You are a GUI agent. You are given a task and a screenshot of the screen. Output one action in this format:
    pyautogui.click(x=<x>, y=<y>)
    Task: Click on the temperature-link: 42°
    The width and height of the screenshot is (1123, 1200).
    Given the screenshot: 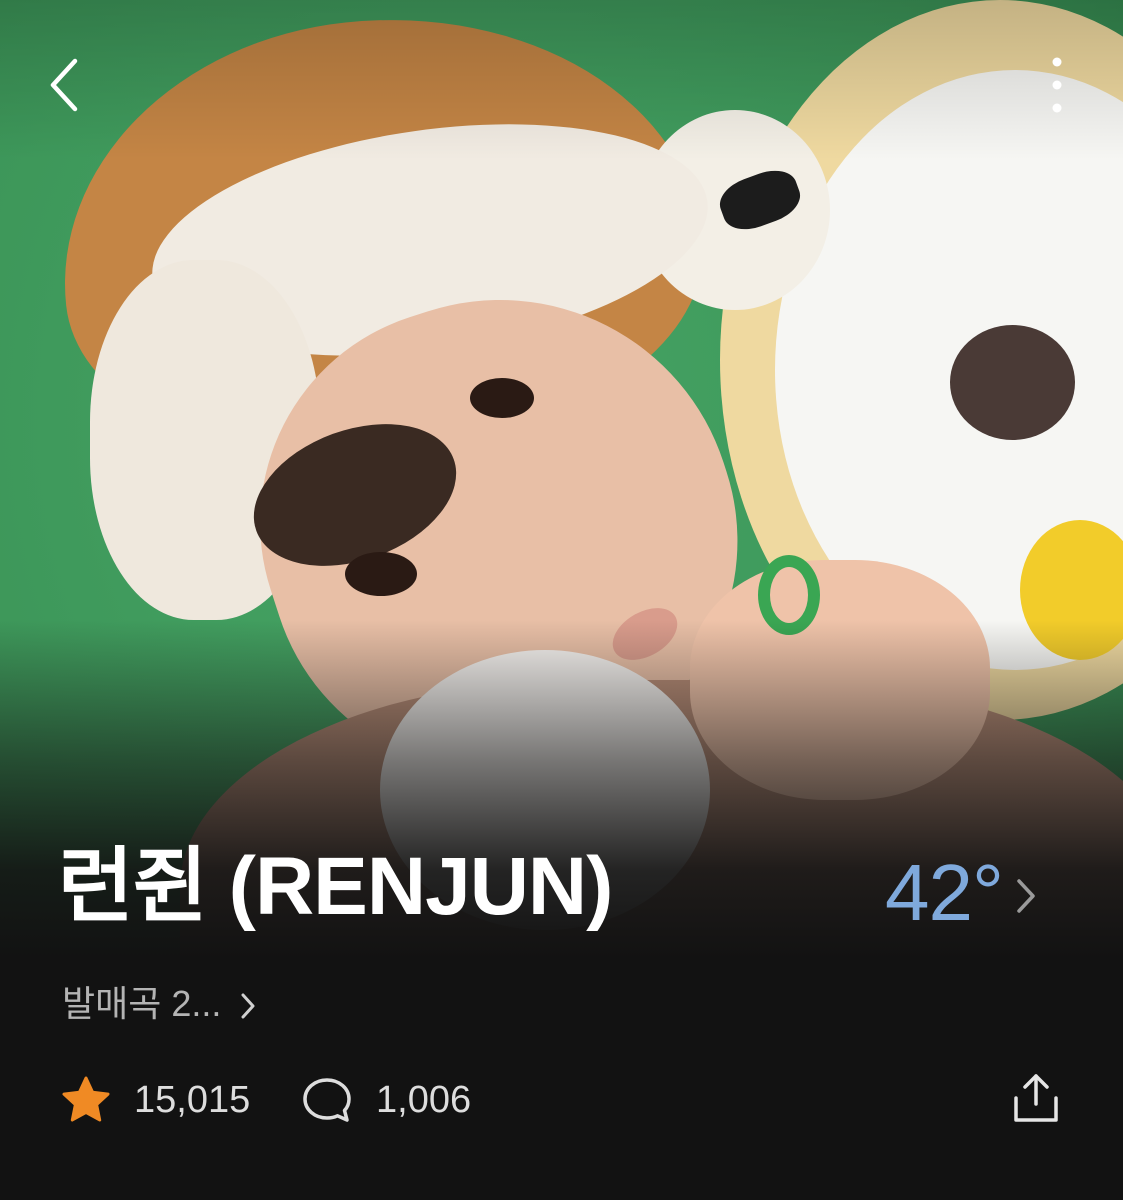 What is the action you would take?
    pyautogui.click(x=962, y=893)
    